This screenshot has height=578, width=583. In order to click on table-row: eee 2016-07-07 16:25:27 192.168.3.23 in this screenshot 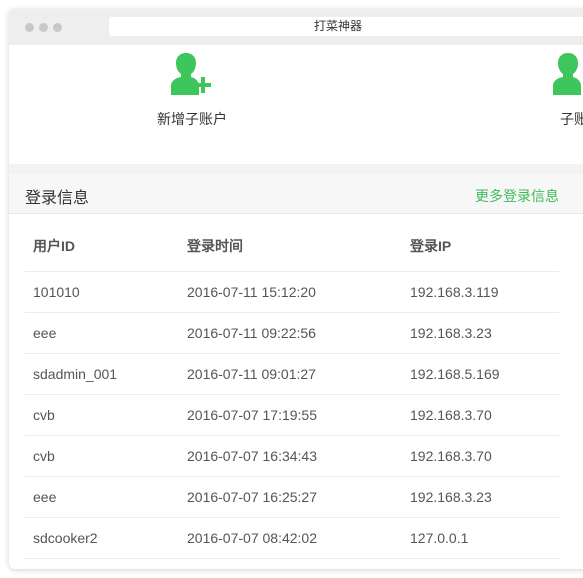, I will do `click(292, 497)`.